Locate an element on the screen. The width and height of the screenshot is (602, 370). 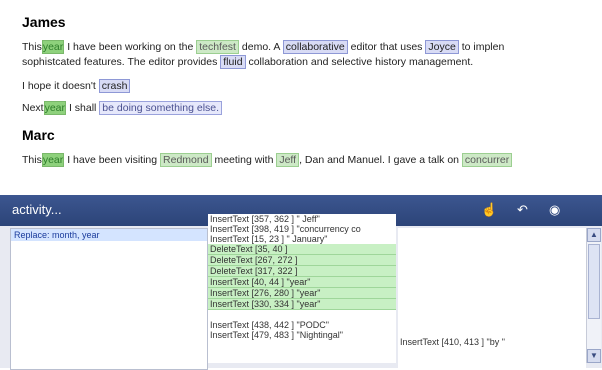
list-item: Replace: month, year is located at coordinates (109, 235).